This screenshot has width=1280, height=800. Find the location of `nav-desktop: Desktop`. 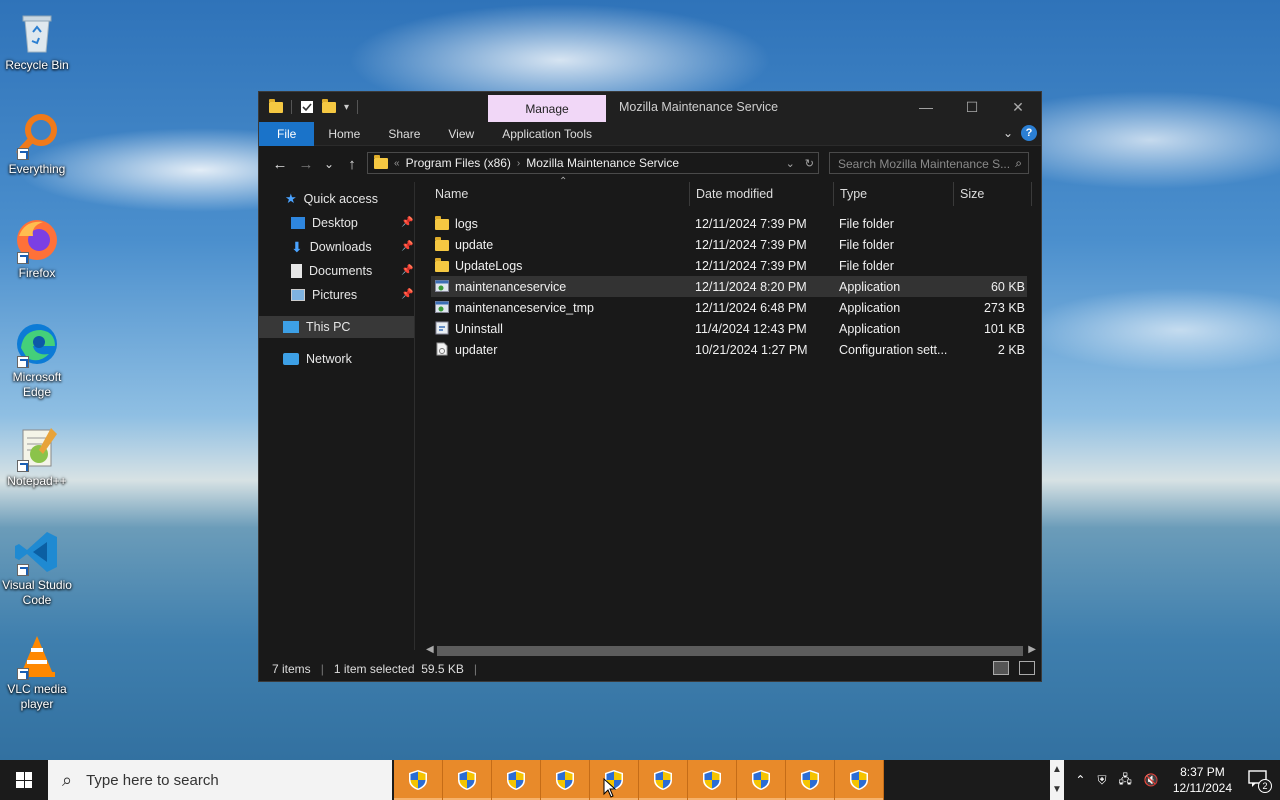

nav-desktop: Desktop is located at coordinates (324, 223).